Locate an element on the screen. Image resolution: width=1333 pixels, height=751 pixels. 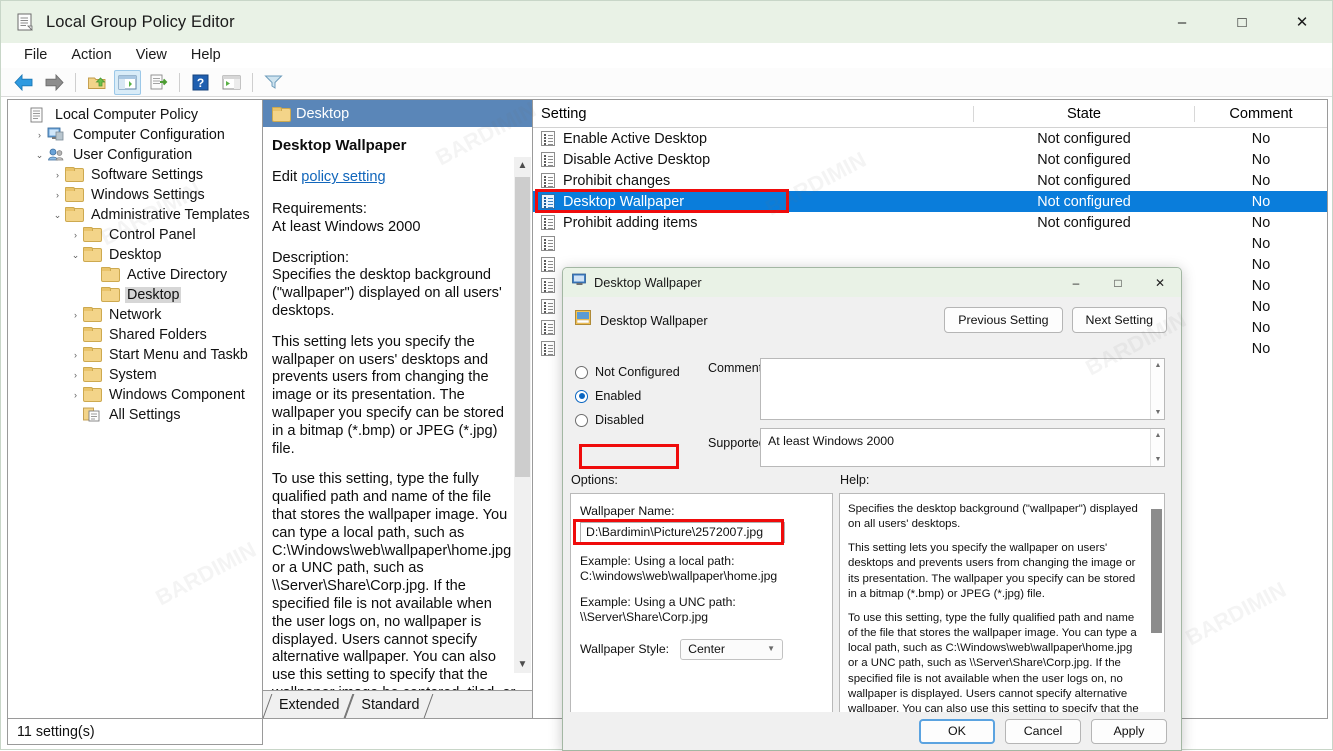
table-row: No is located at coordinates (930, 243).